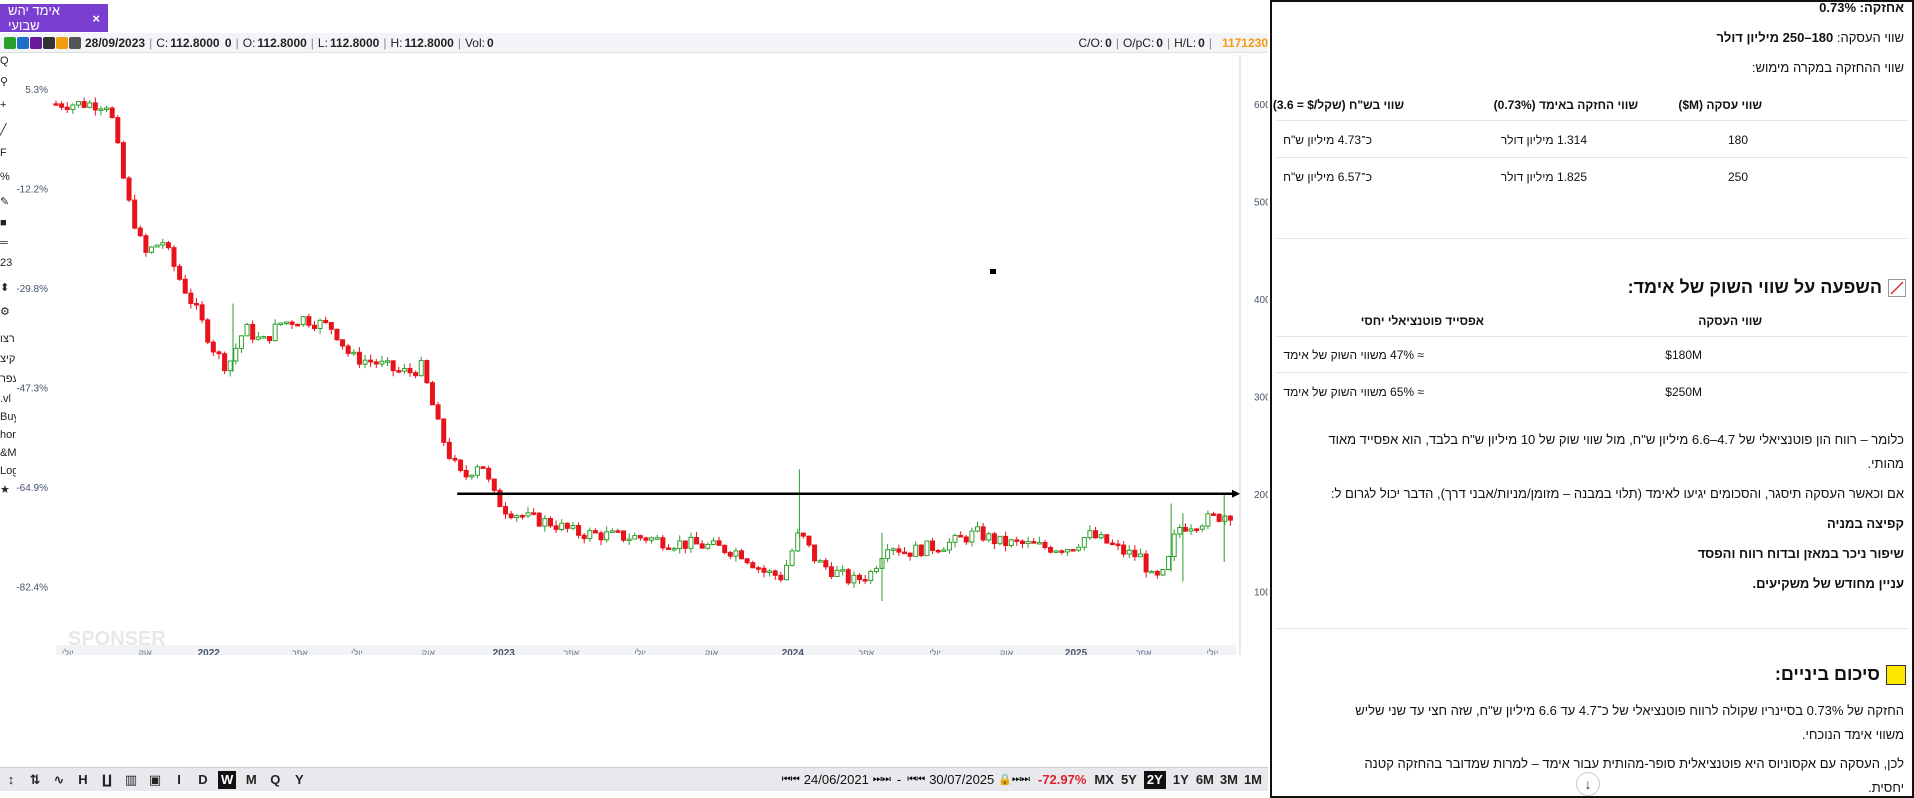  Describe the element at coordinates (179, 780) in the screenshot. I see `interval-button-7: I` at that location.